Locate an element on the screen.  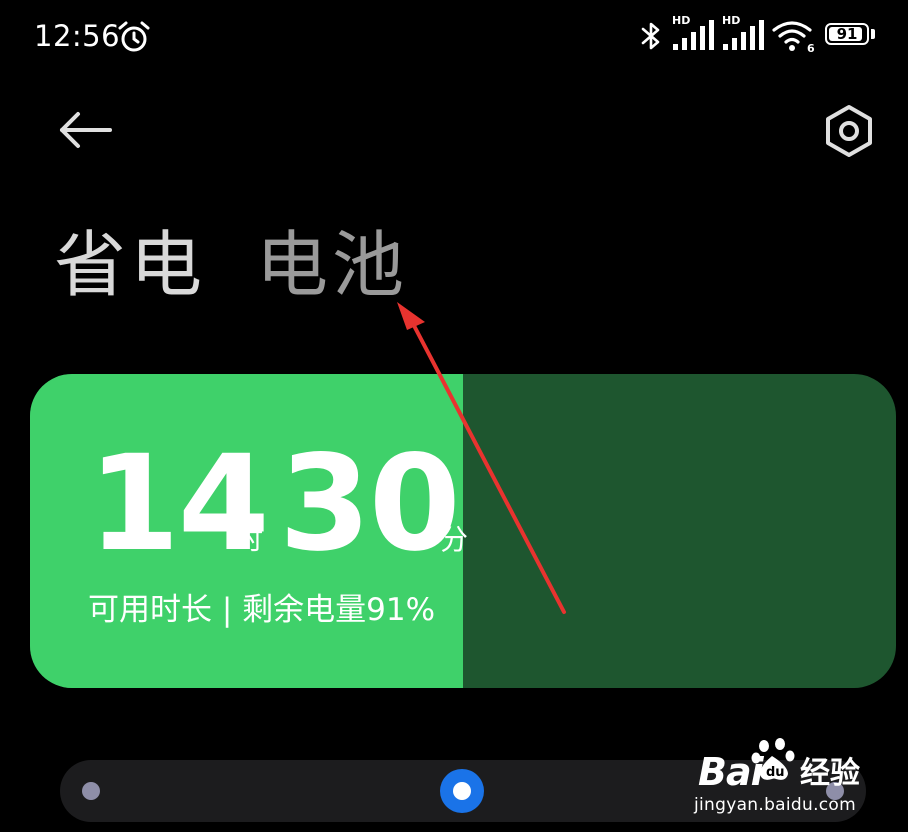
slider-thumb-inner is located at coordinates (462, 791).